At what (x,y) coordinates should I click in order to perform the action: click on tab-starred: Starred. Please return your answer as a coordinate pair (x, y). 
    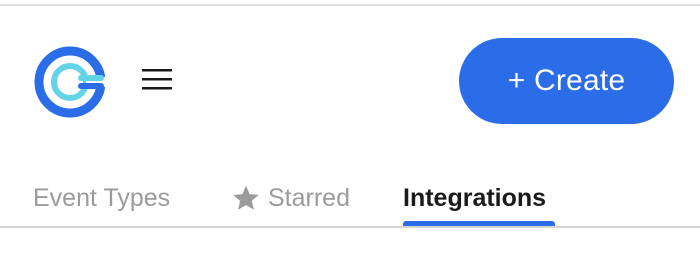
    Looking at the image, I should click on (291, 198).